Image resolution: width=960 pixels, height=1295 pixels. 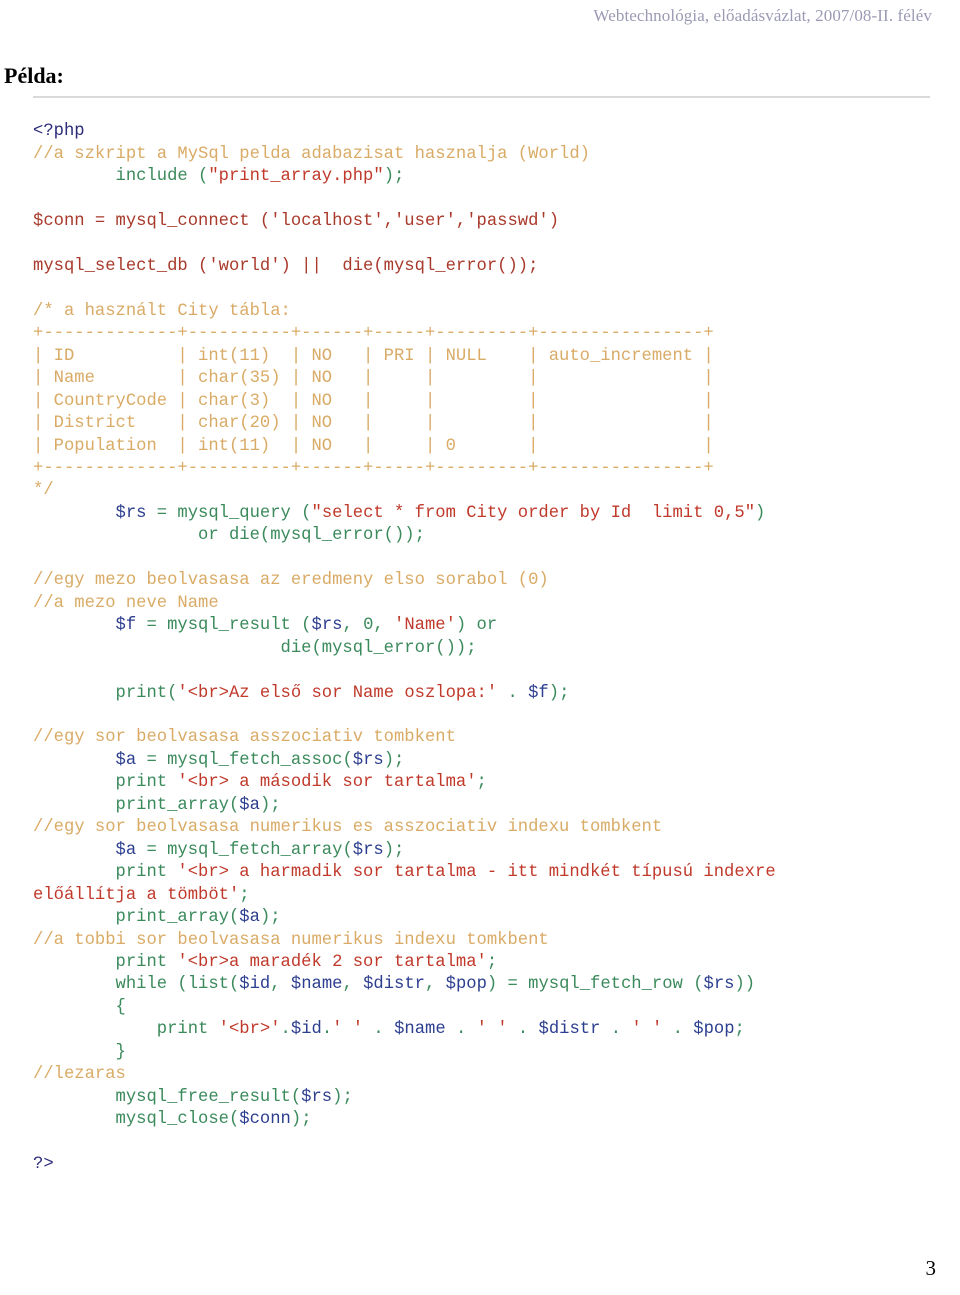 What do you see at coordinates (34, 75) in the screenshot?
I see `page-title: Példa:` at bounding box center [34, 75].